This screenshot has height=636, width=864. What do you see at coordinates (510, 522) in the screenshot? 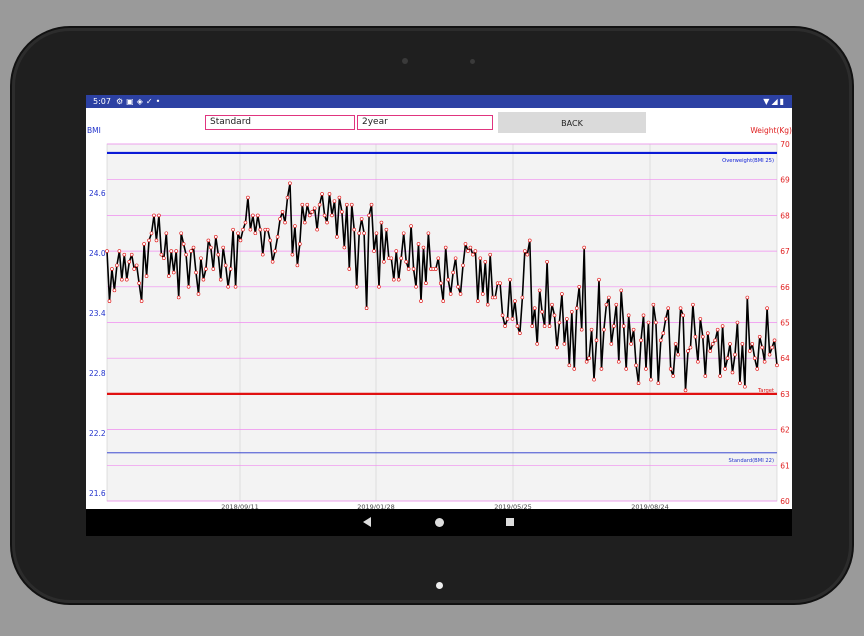
I see `nav-recent-icon` at bounding box center [510, 522].